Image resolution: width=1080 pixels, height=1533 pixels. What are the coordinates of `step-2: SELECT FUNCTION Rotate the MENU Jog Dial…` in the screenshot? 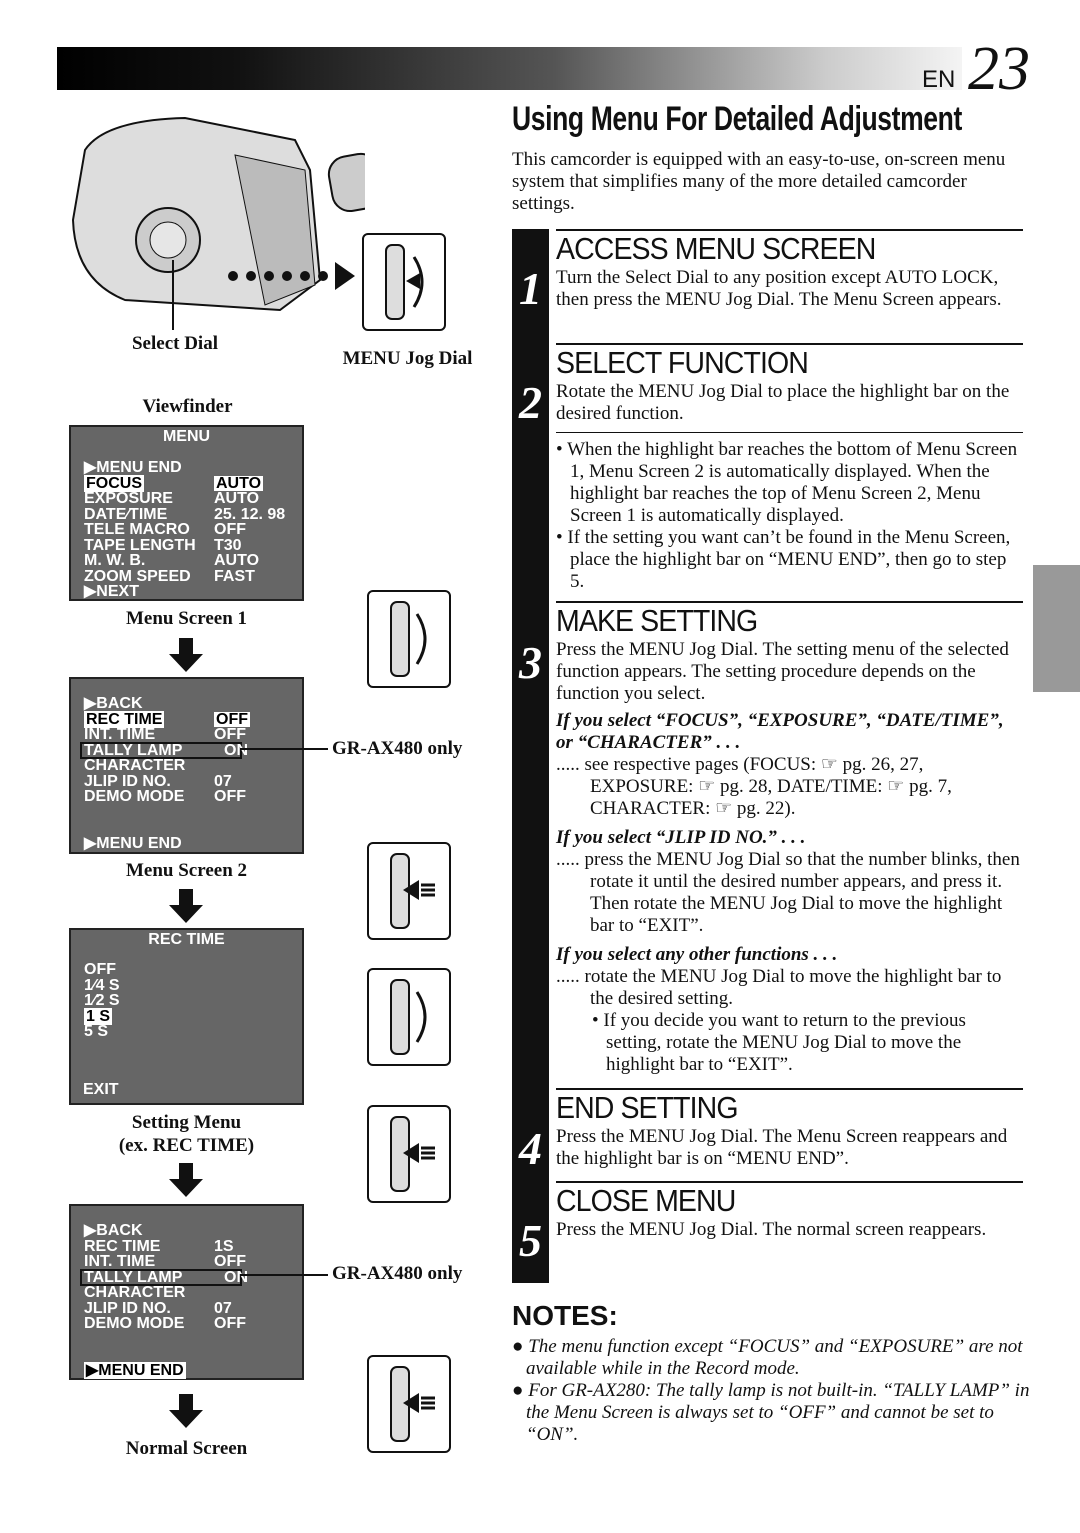 It's located at (789, 384).